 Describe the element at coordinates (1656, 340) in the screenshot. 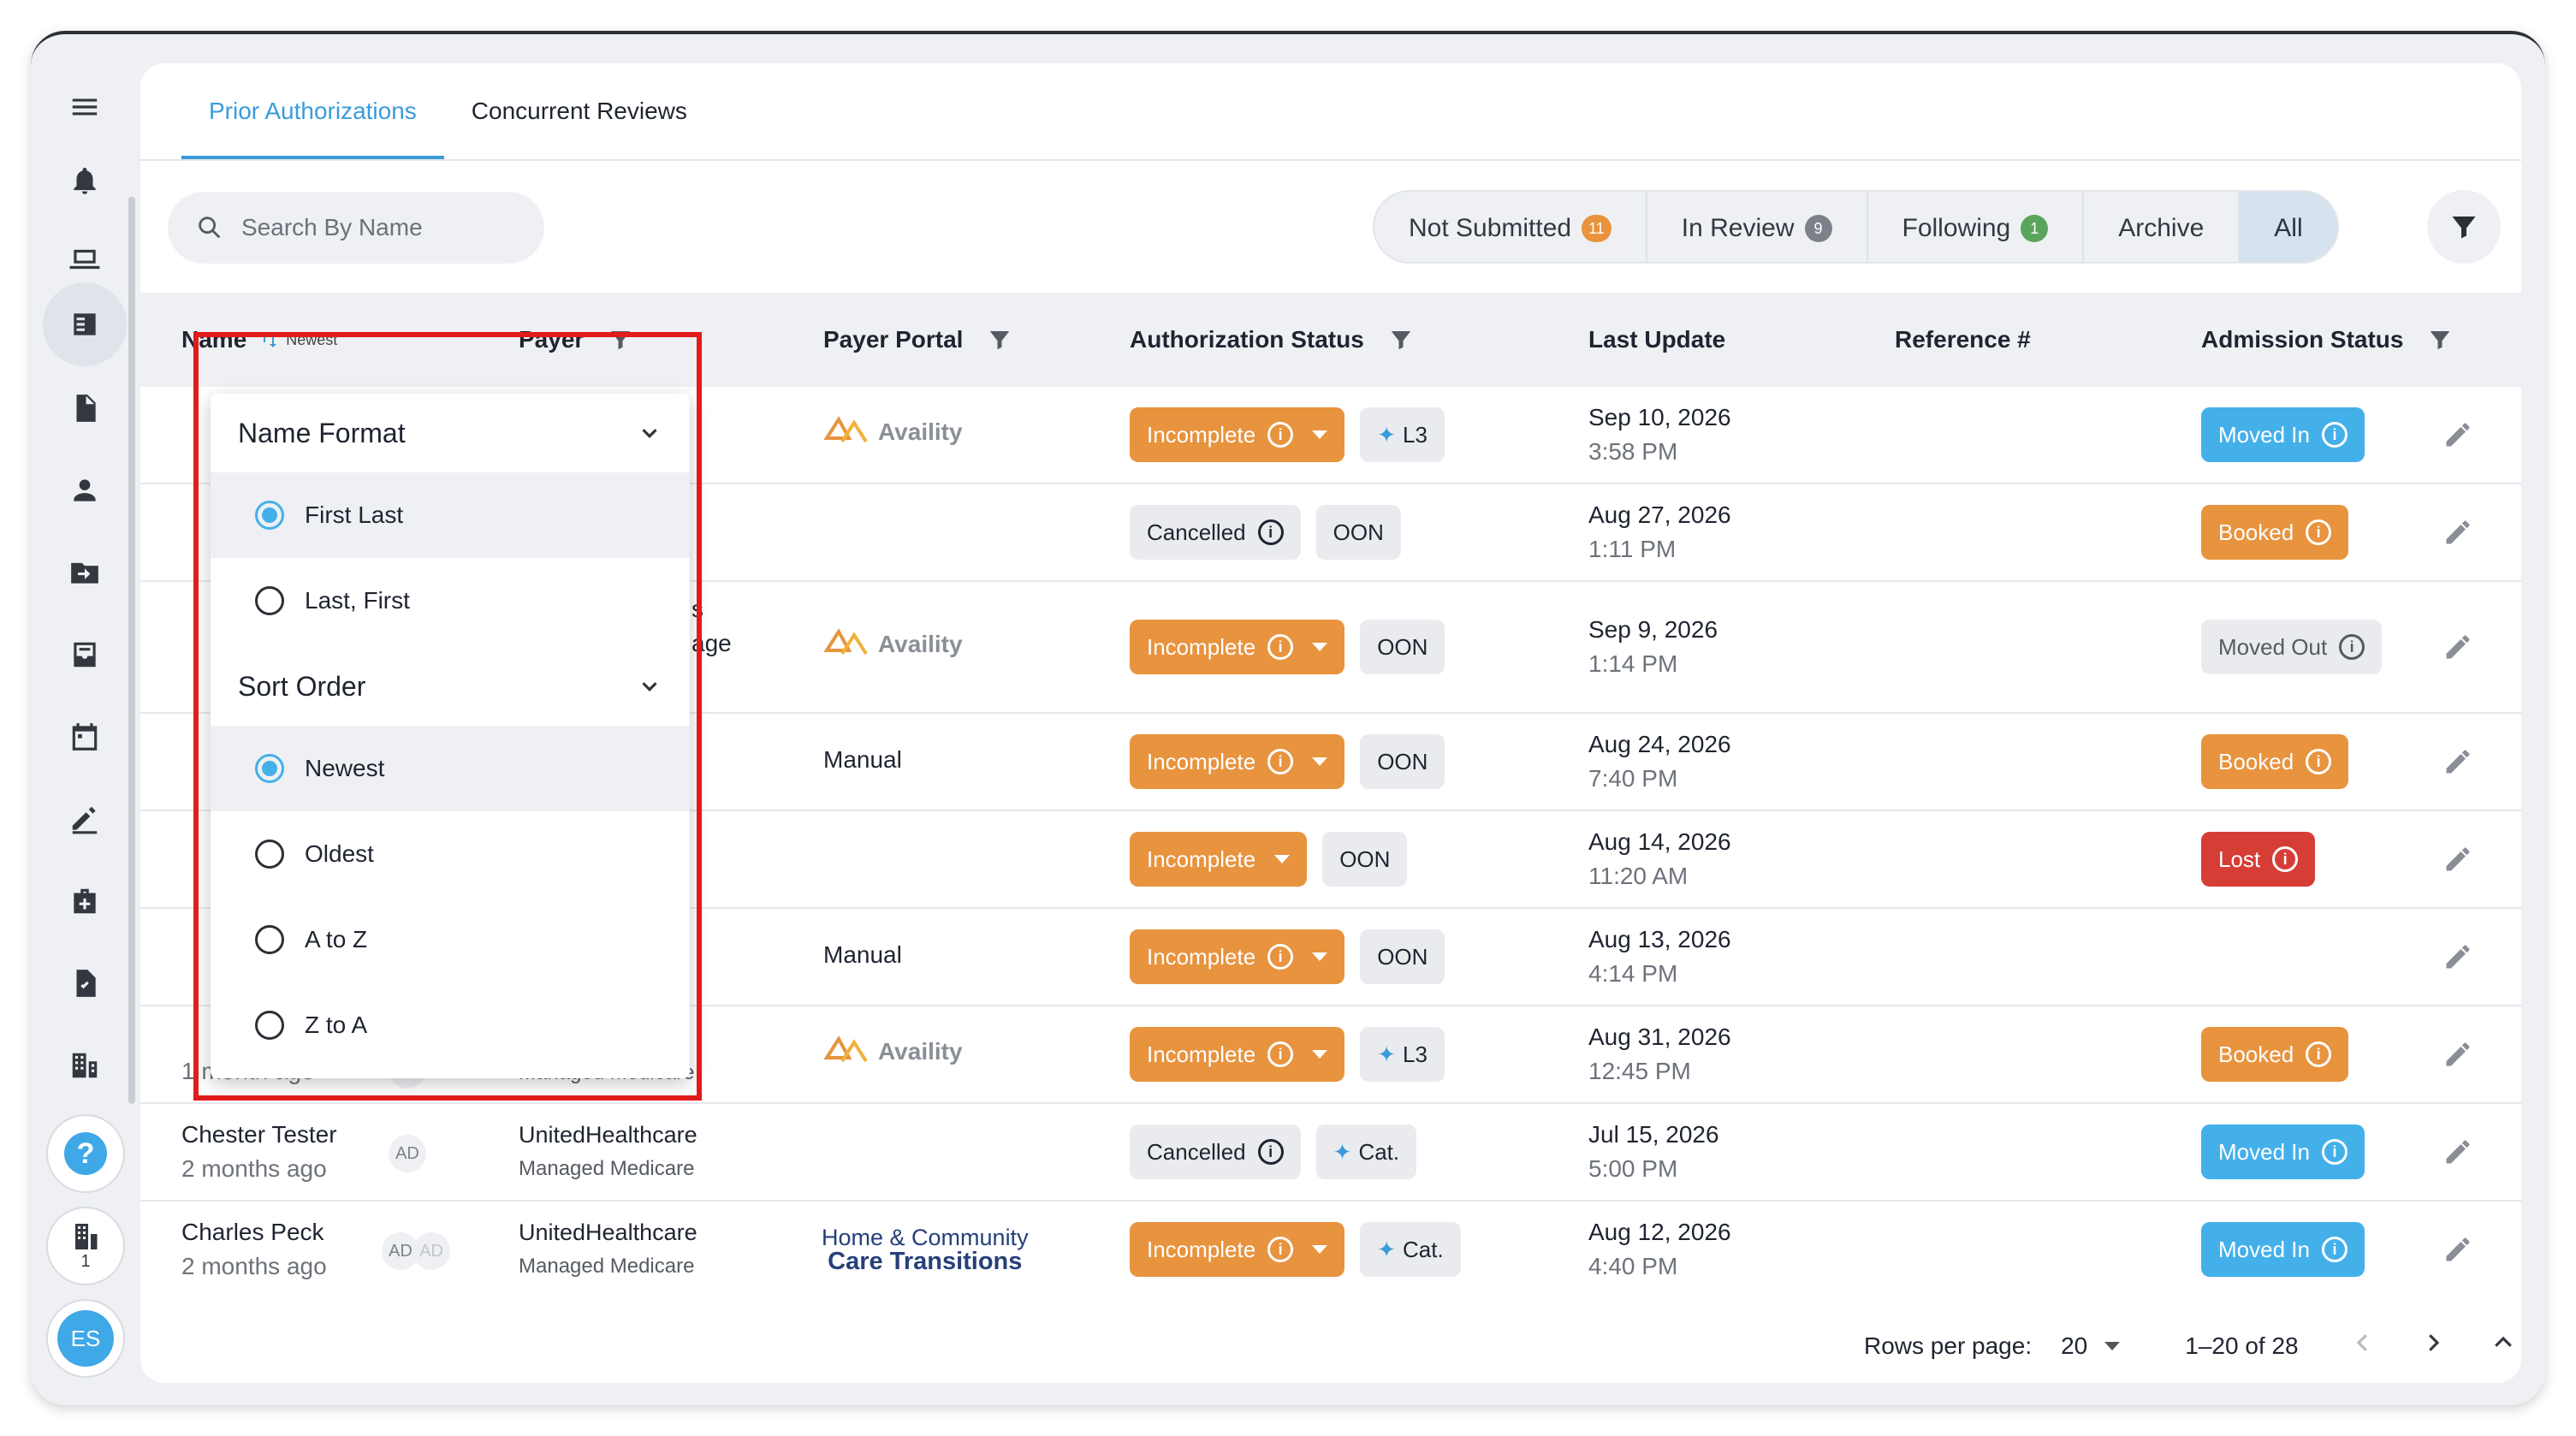

I see `column-last-update-header: Last Update` at that location.